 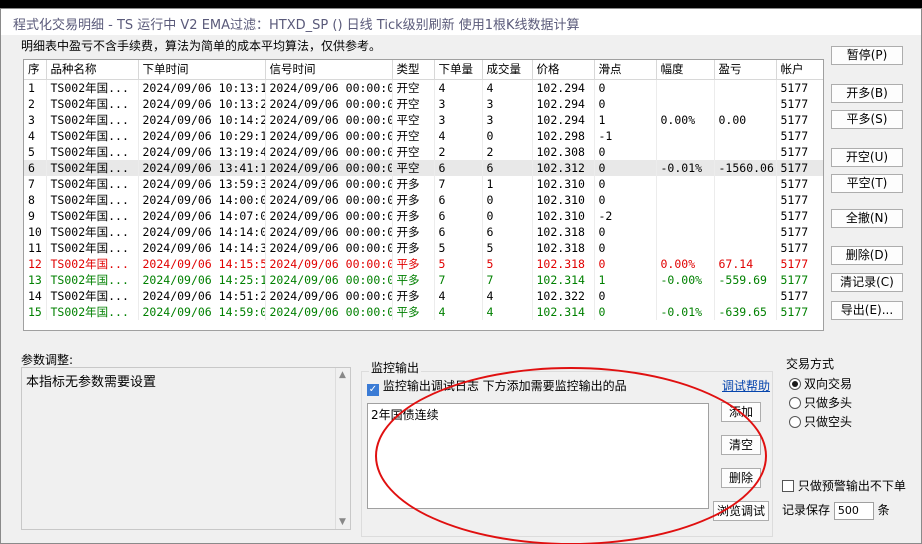 I want to click on table-cell: 102.298, so click(x=563, y=135).